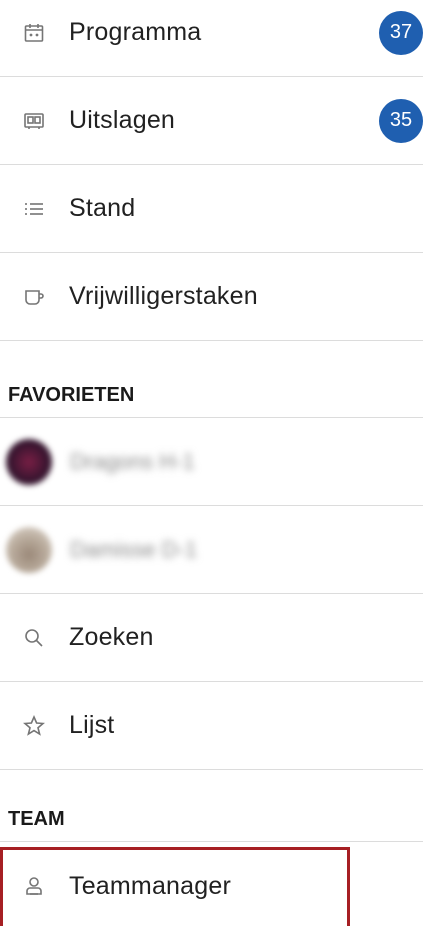  I want to click on calendar-icon, so click(34, 33).